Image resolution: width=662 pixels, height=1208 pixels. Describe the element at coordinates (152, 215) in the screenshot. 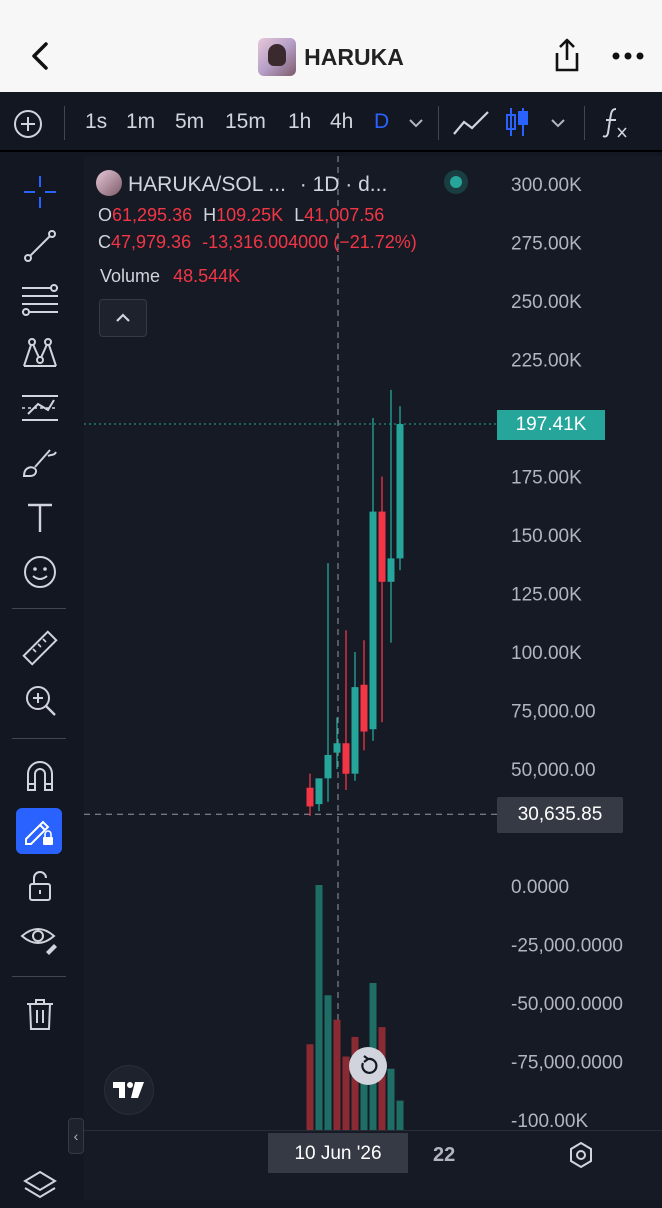

I see `open-value: 61,295.36` at that location.